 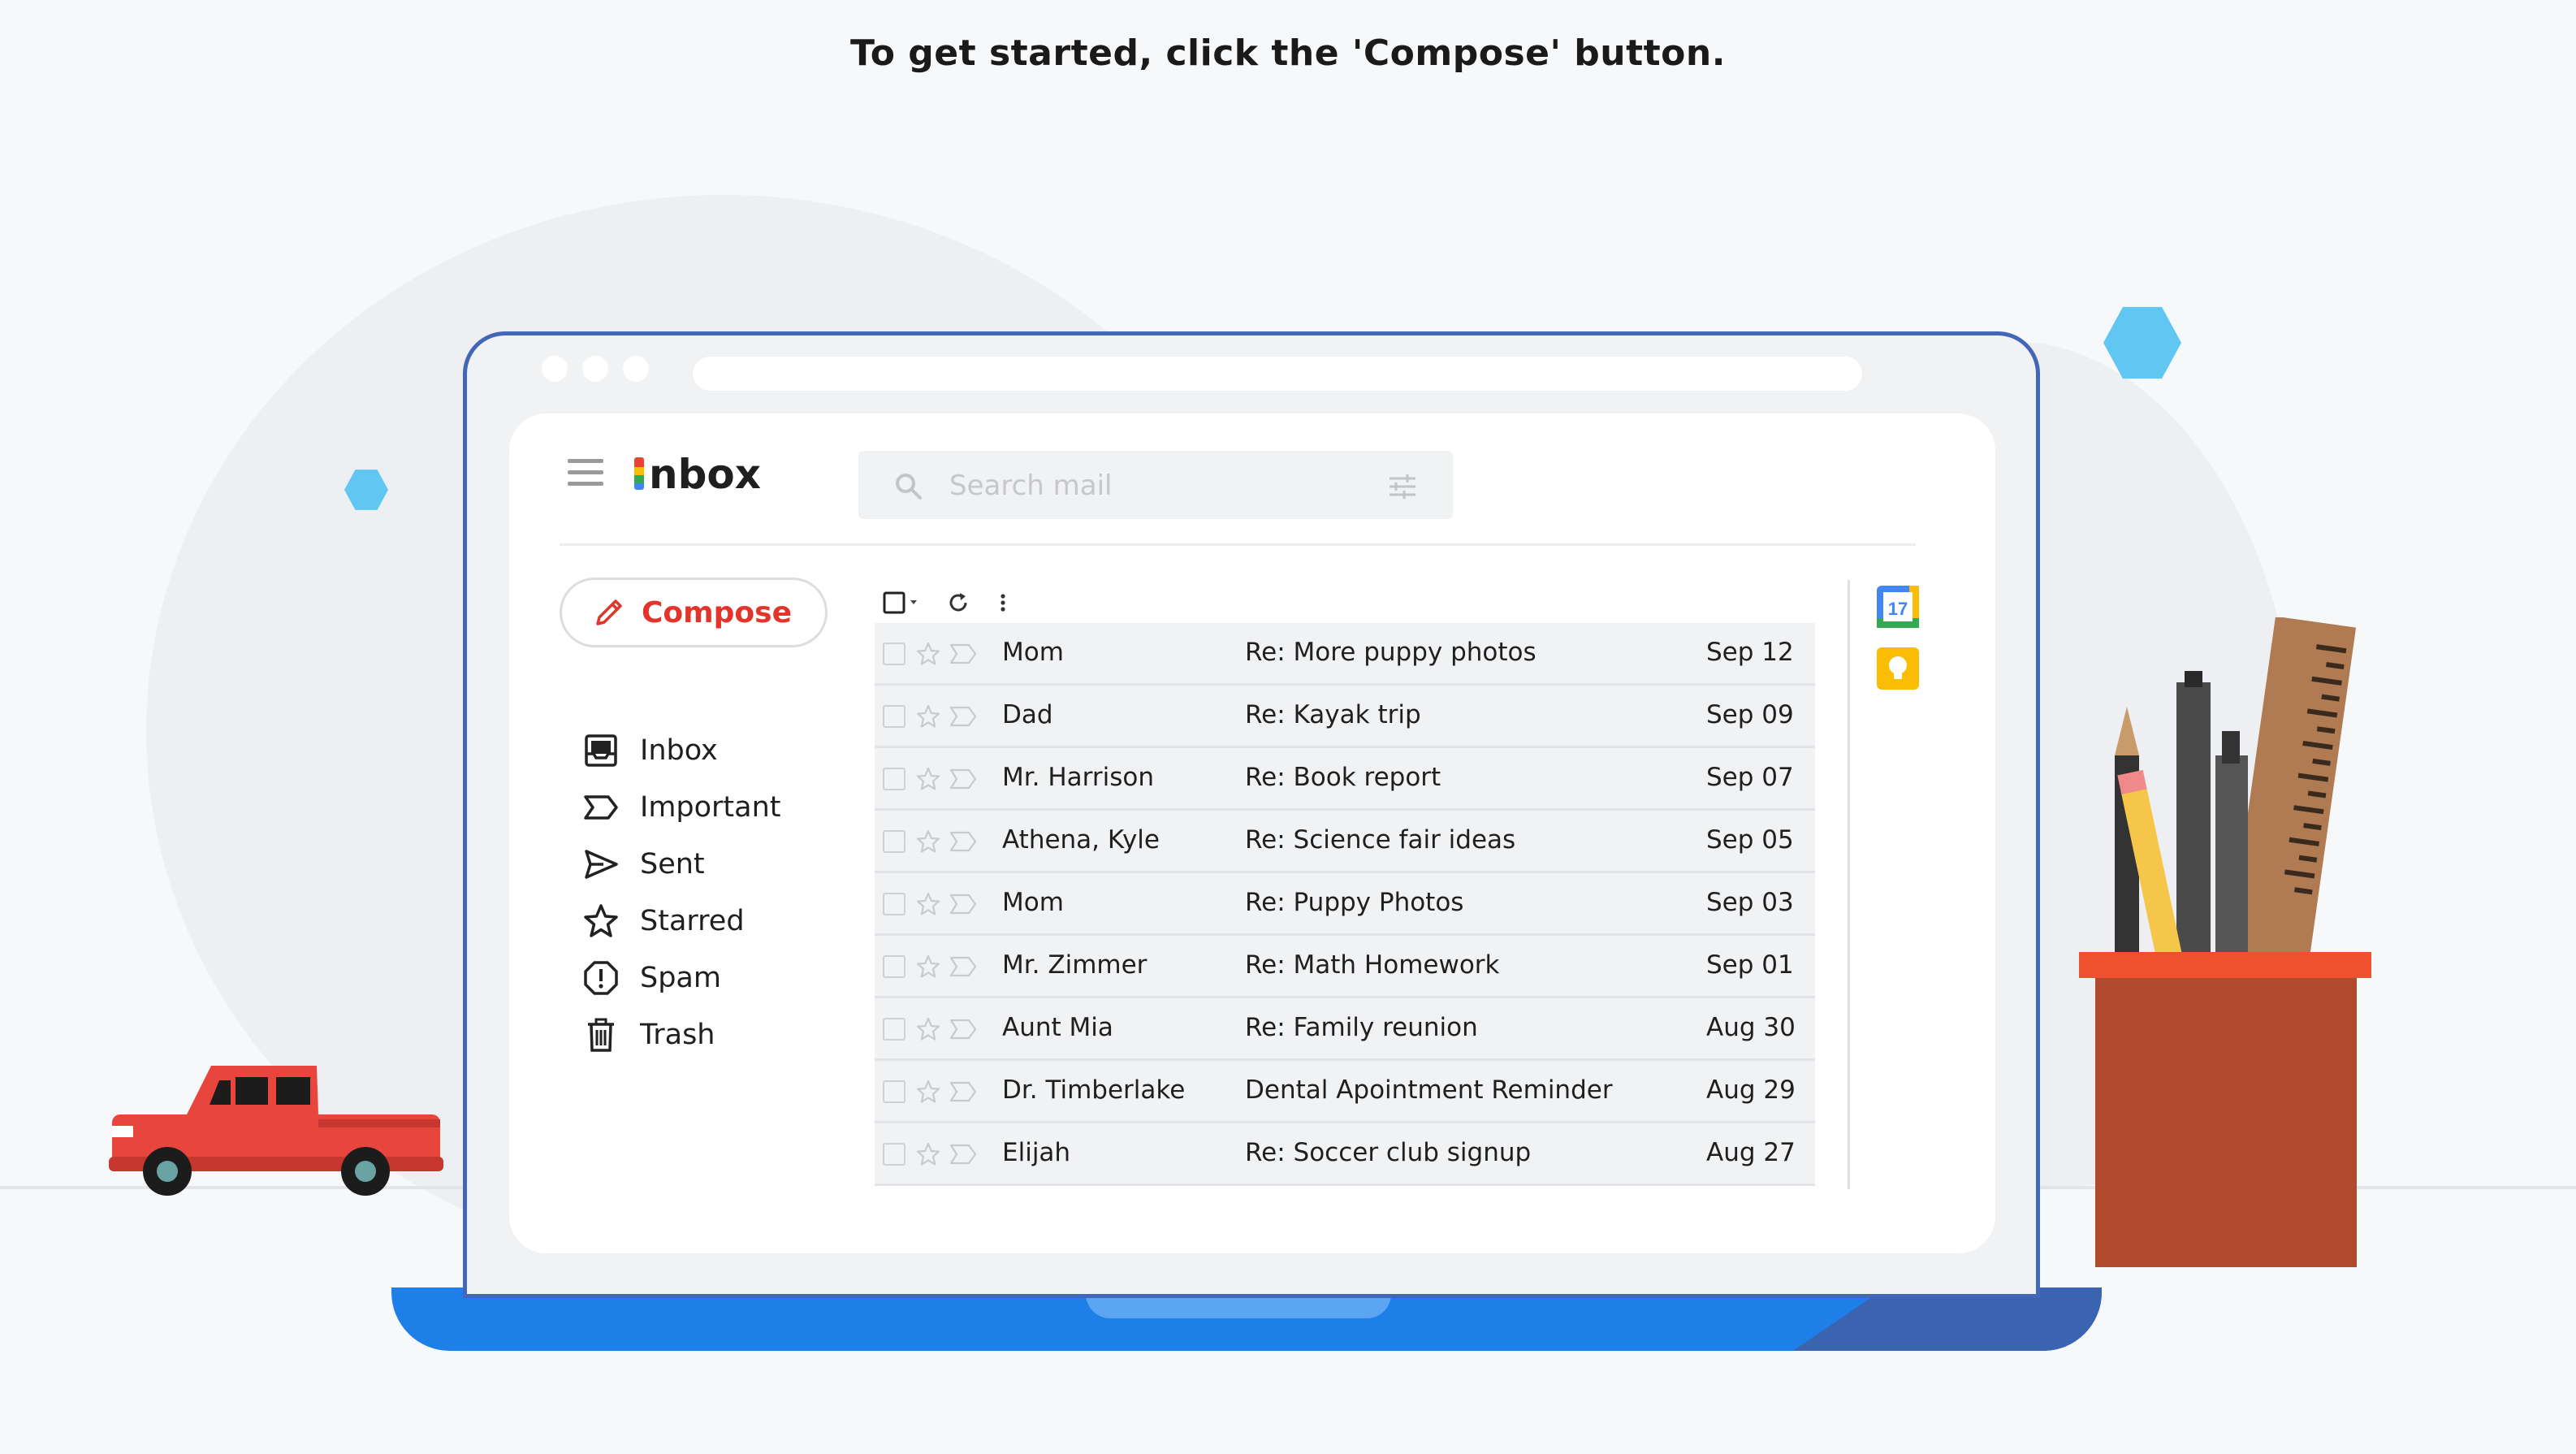 What do you see at coordinates (1361, 1027) in the screenshot?
I see `email-subject: Re: Family reunion` at bounding box center [1361, 1027].